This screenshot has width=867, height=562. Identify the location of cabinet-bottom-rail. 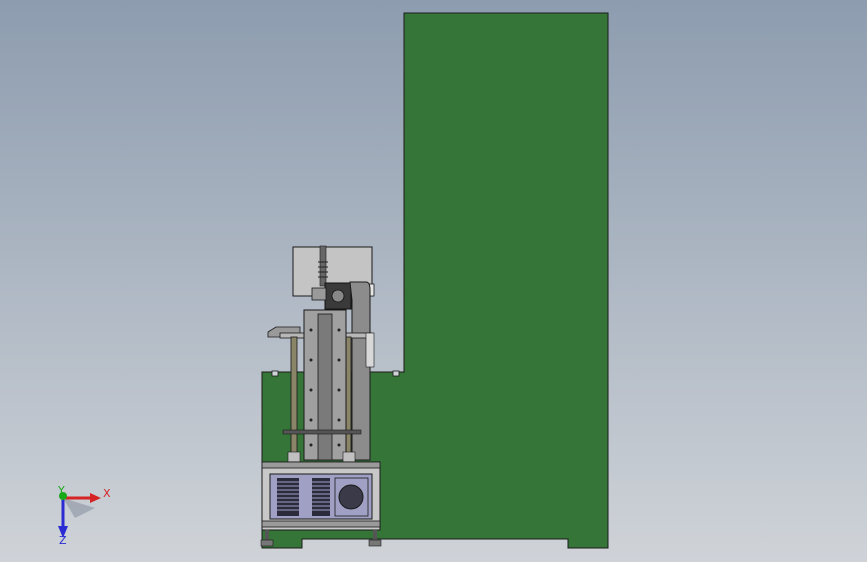
(321, 524).